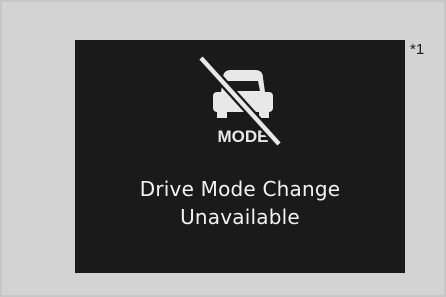 This screenshot has width=446, height=297. I want to click on message-line-1: Drive Mode Change, so click(240, 189).